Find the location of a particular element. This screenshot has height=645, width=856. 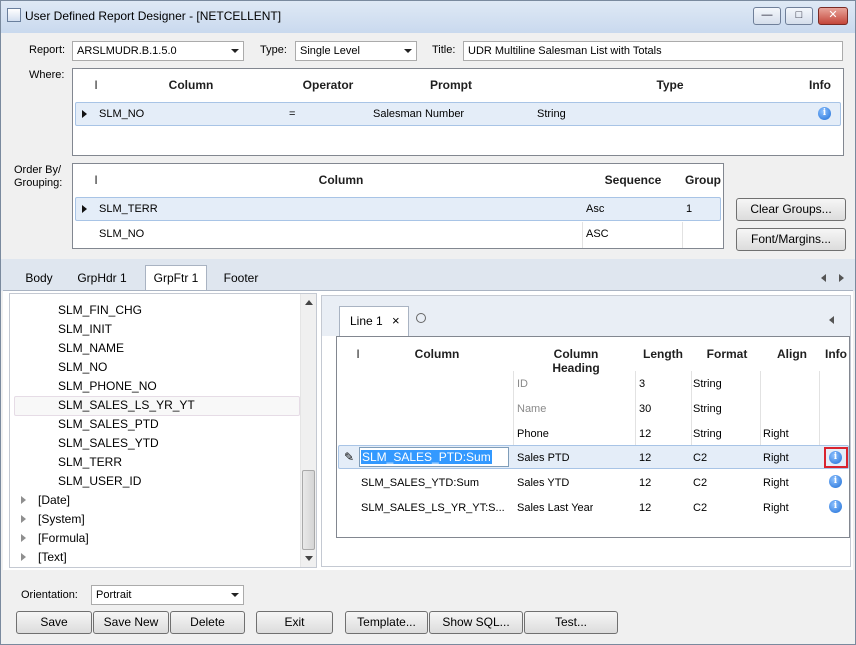

tab-scroll-left-icon is located at coordinates (823, 278).